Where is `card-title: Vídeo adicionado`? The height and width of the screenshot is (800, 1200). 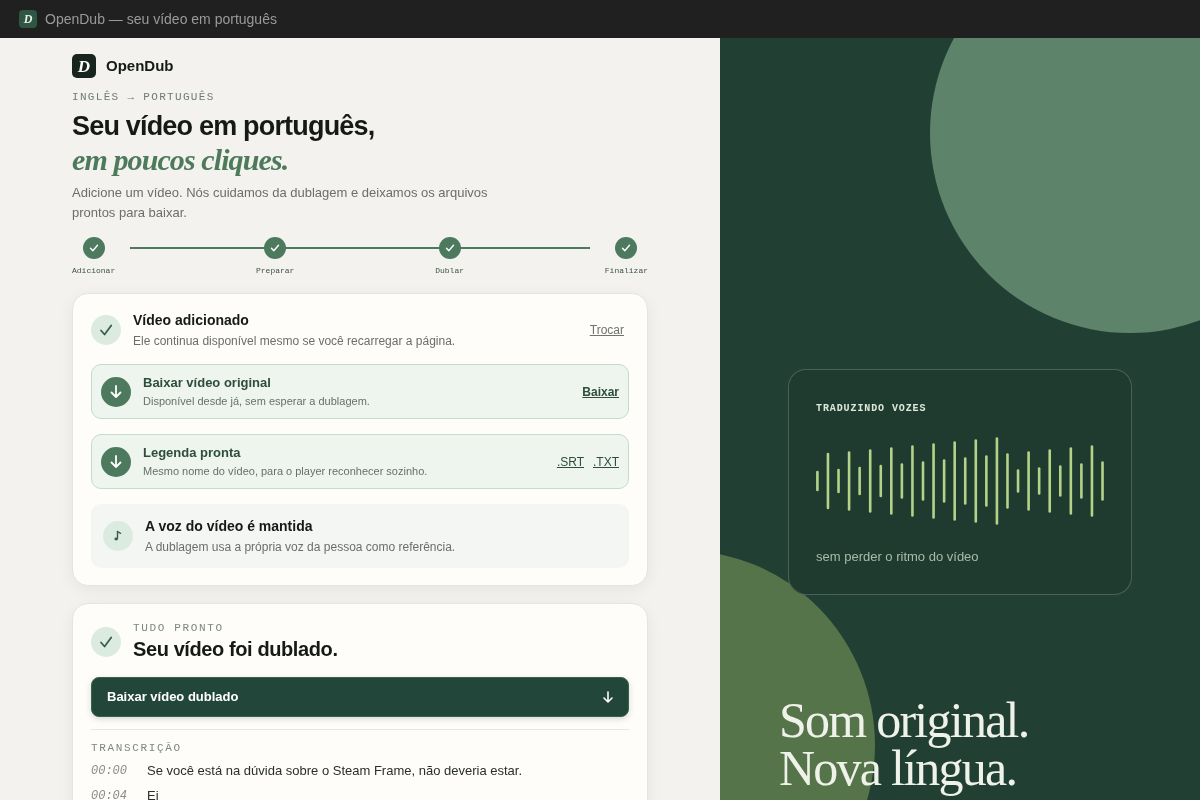 card-title: Vídeo adicionado is located at coordinates (191, 320).